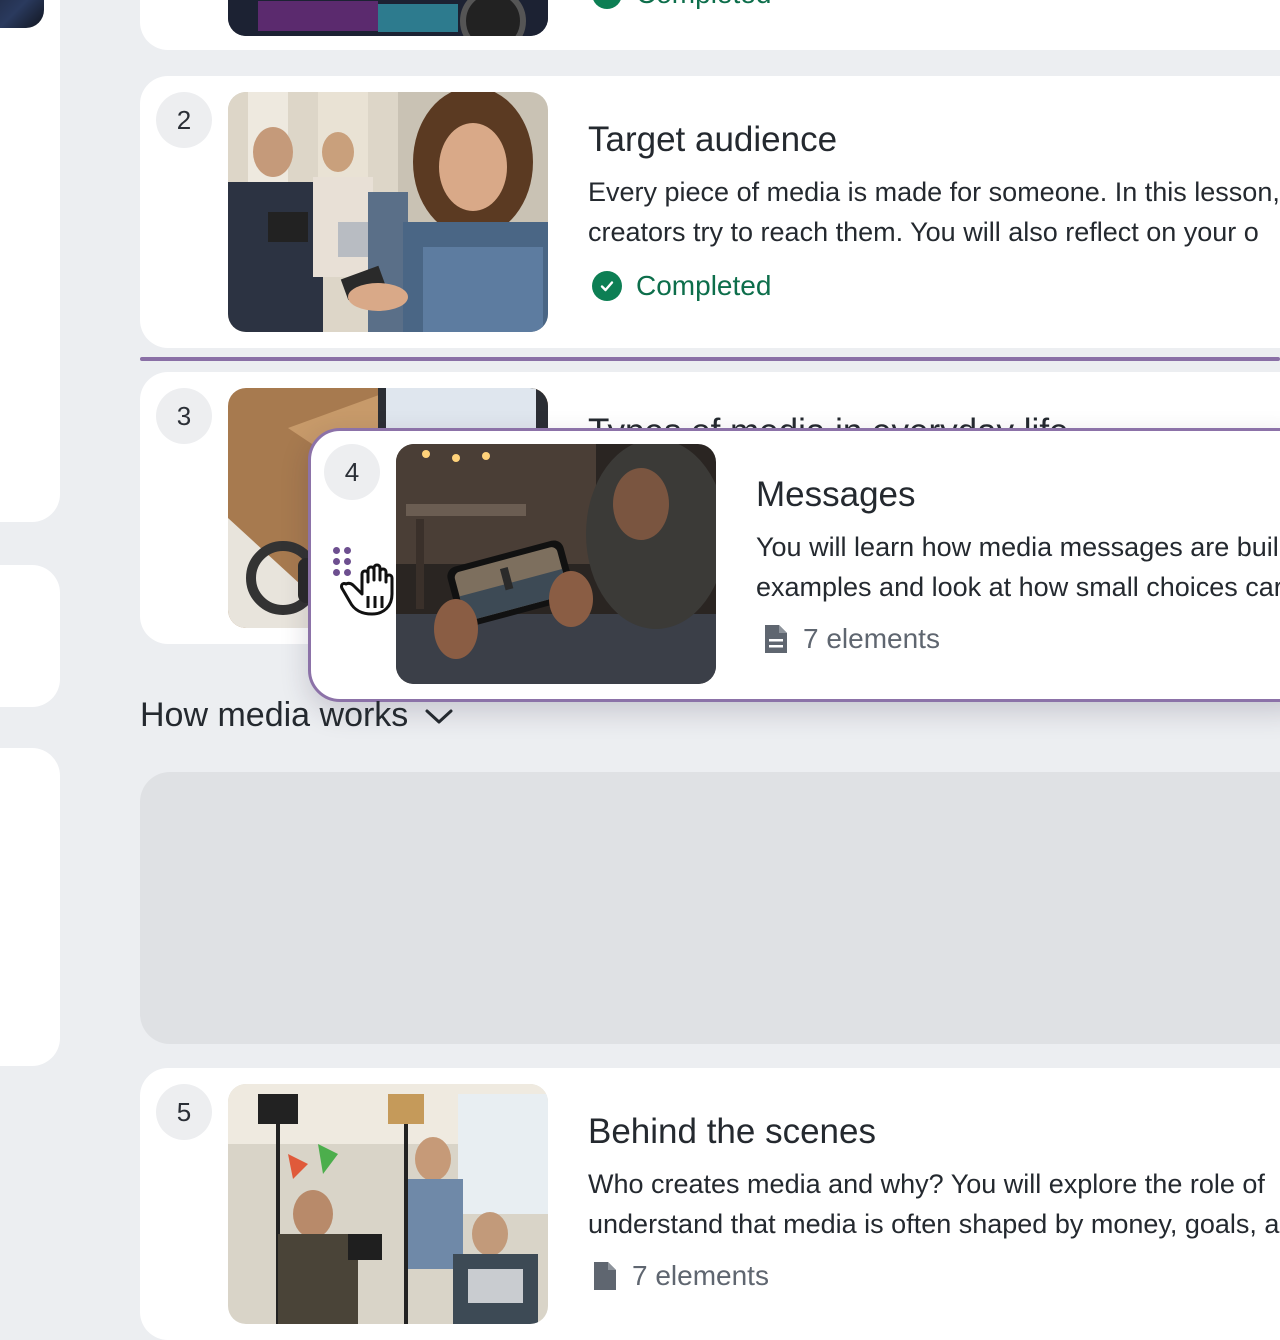  I want to click on lesson-number: 5, so click(184, 1112).